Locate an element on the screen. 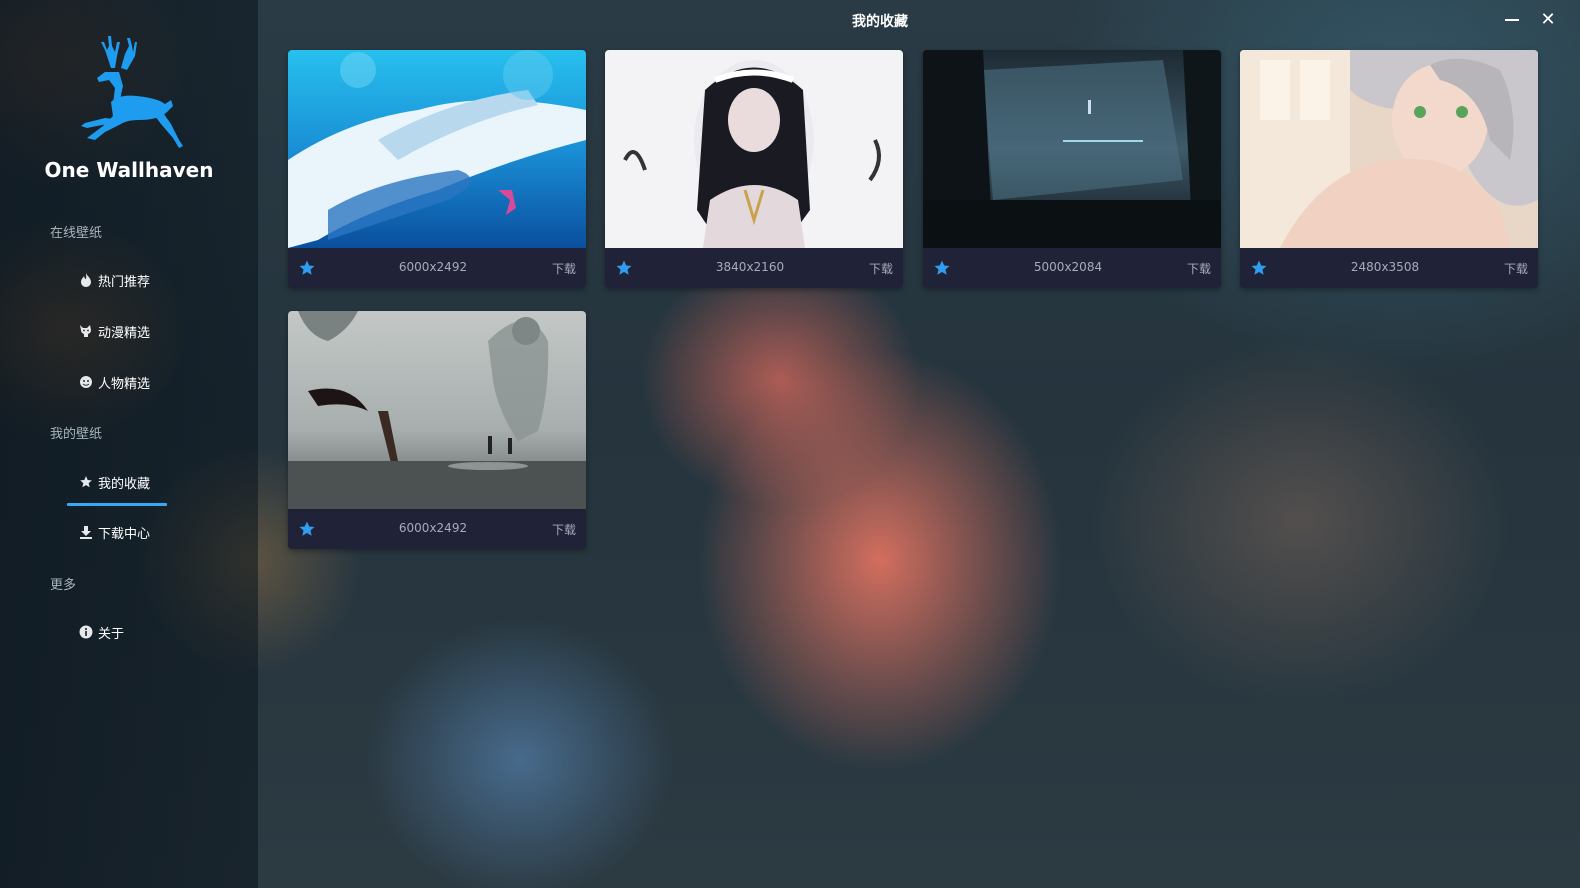 The image size is (1580, 888). star-icon is located at coordinates (86, 482).